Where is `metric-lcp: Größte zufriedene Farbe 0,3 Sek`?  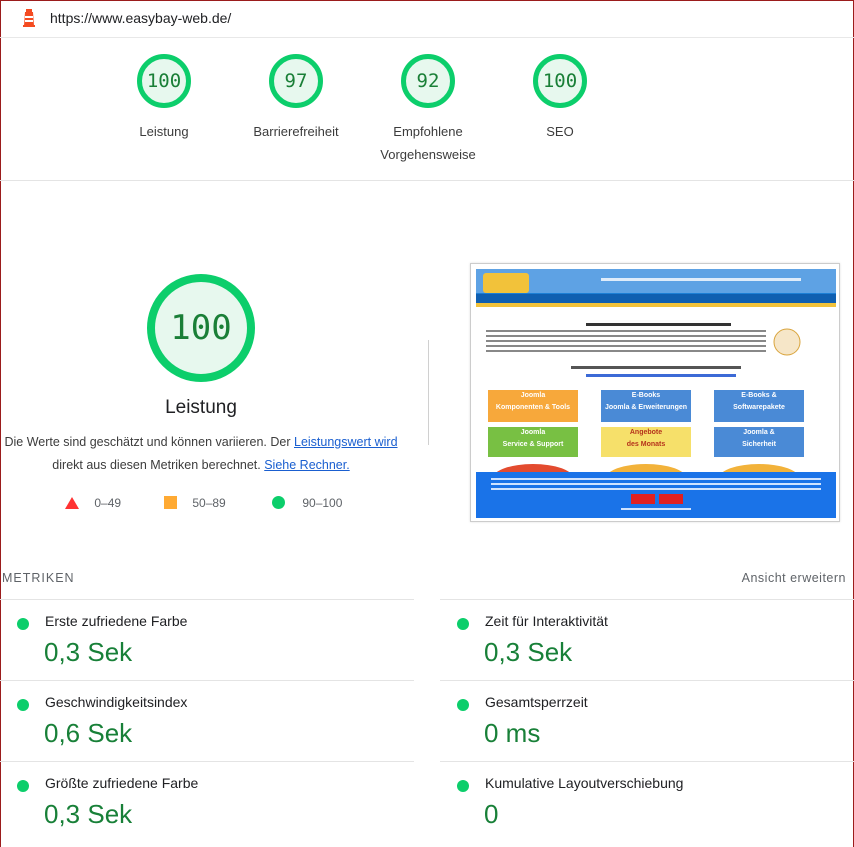
metric-lcp: Größte zufriedene Farbe 0,3 Sek is located at coordinates (207, 804).